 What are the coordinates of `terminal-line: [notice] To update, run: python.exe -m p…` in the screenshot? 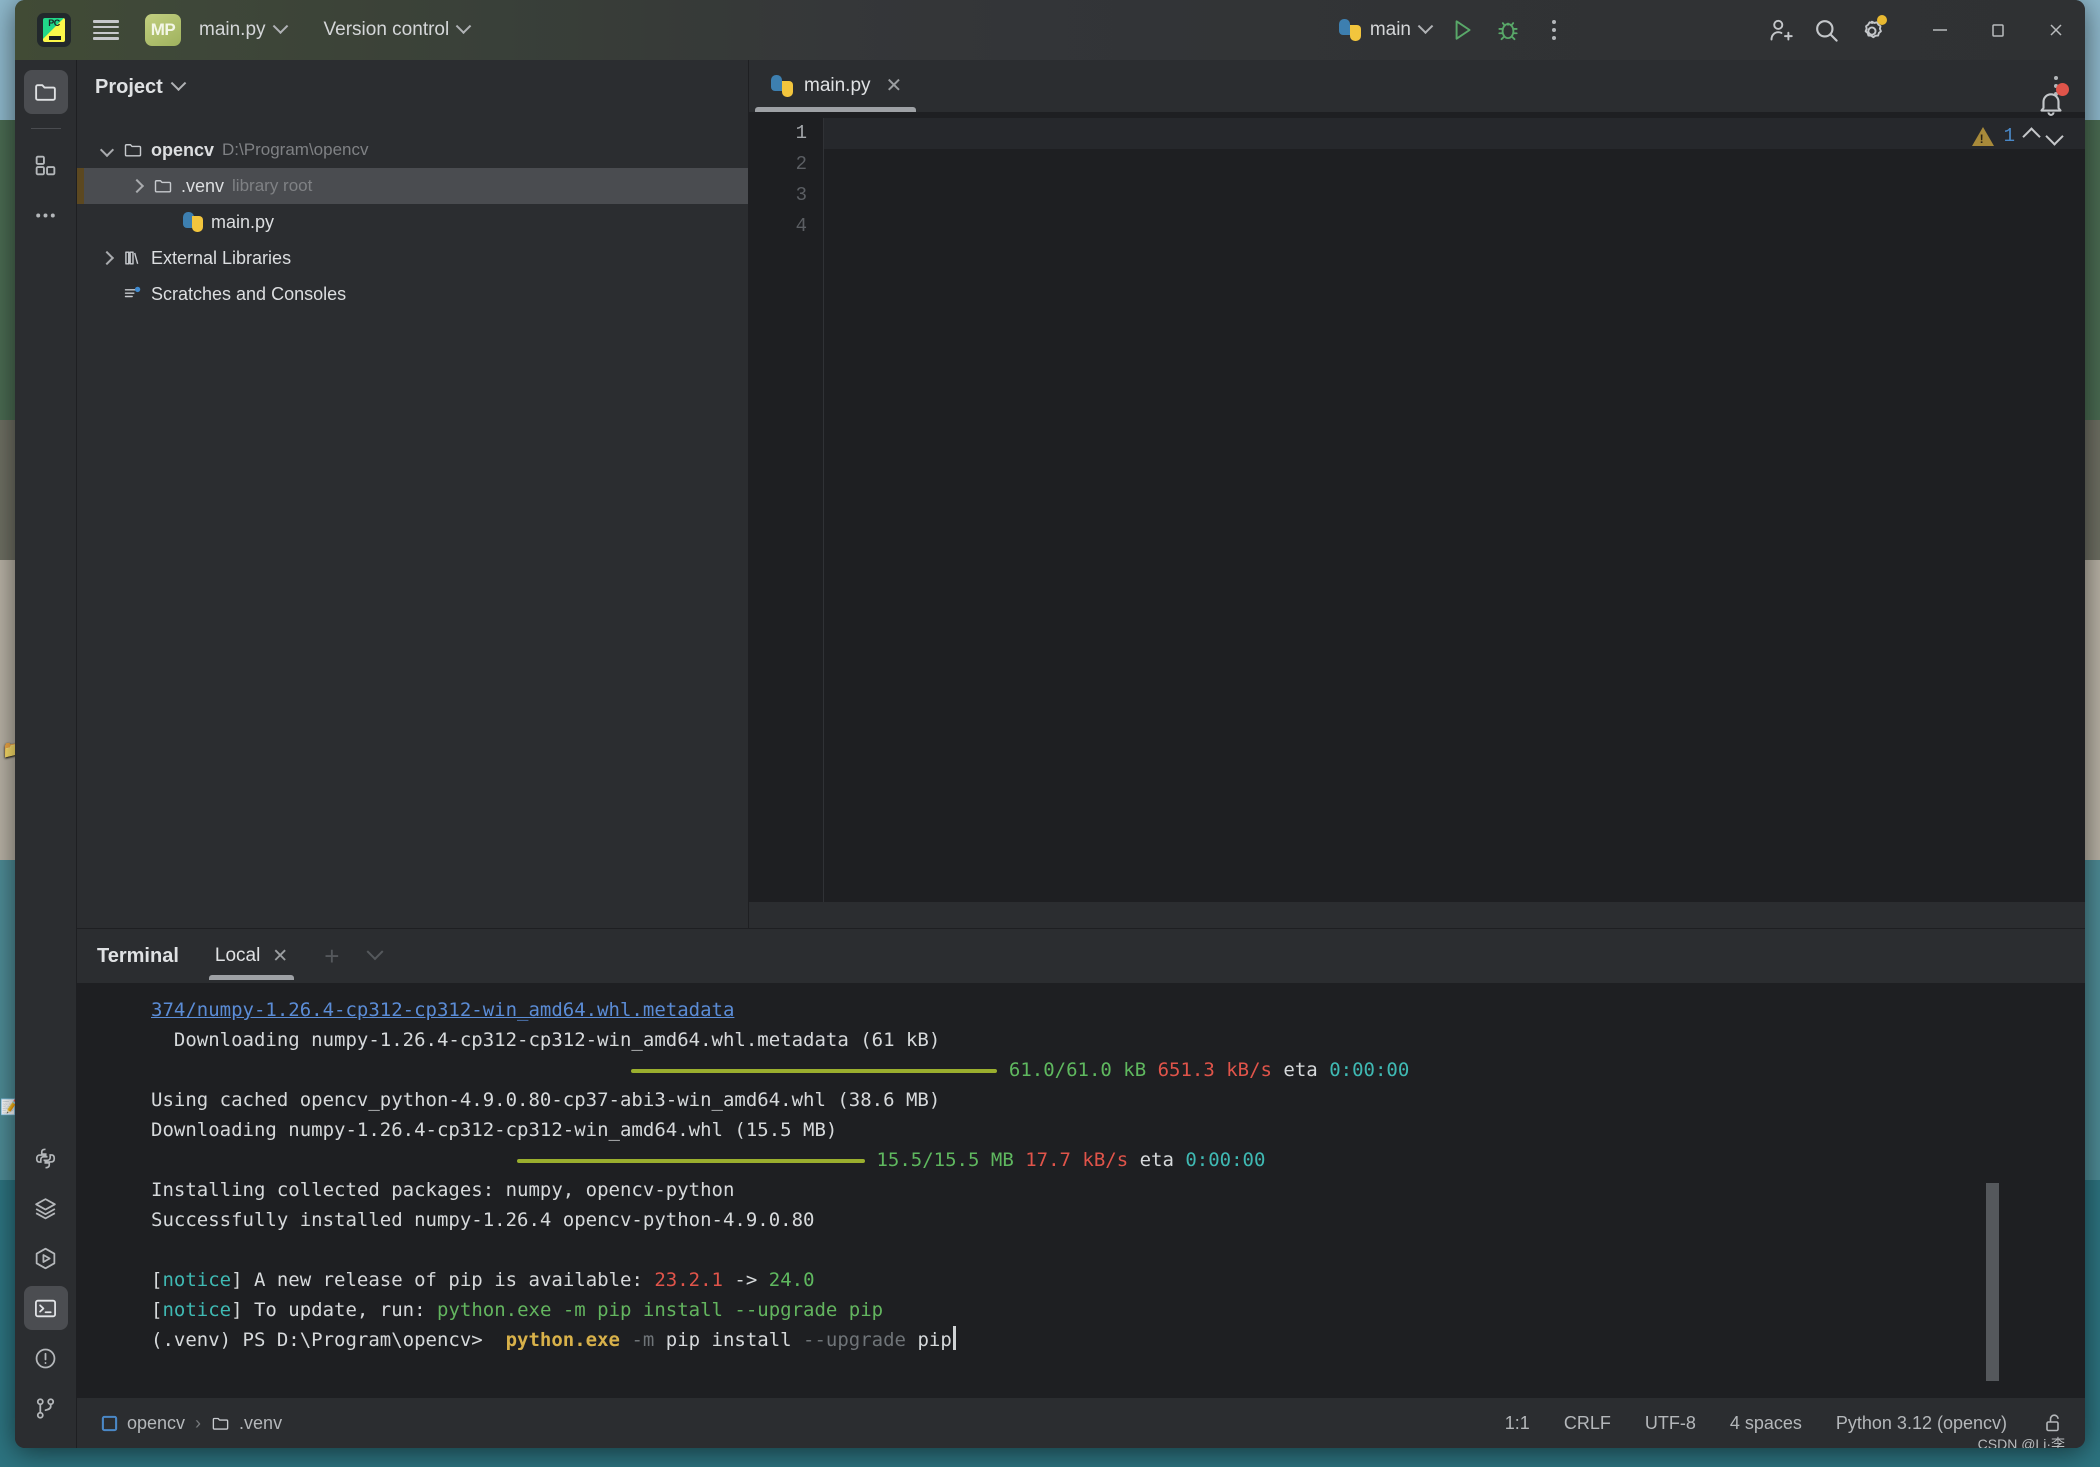 It's located at (1081, 1310).